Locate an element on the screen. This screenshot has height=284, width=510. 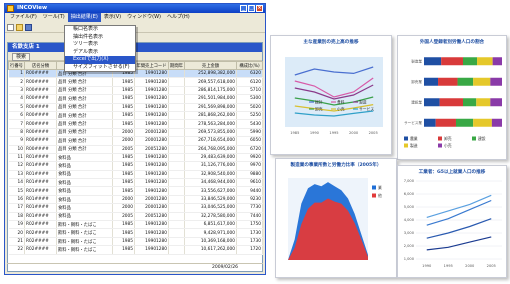
table-cell: 品目 分類 合計 is located at coordinates (84, 124).